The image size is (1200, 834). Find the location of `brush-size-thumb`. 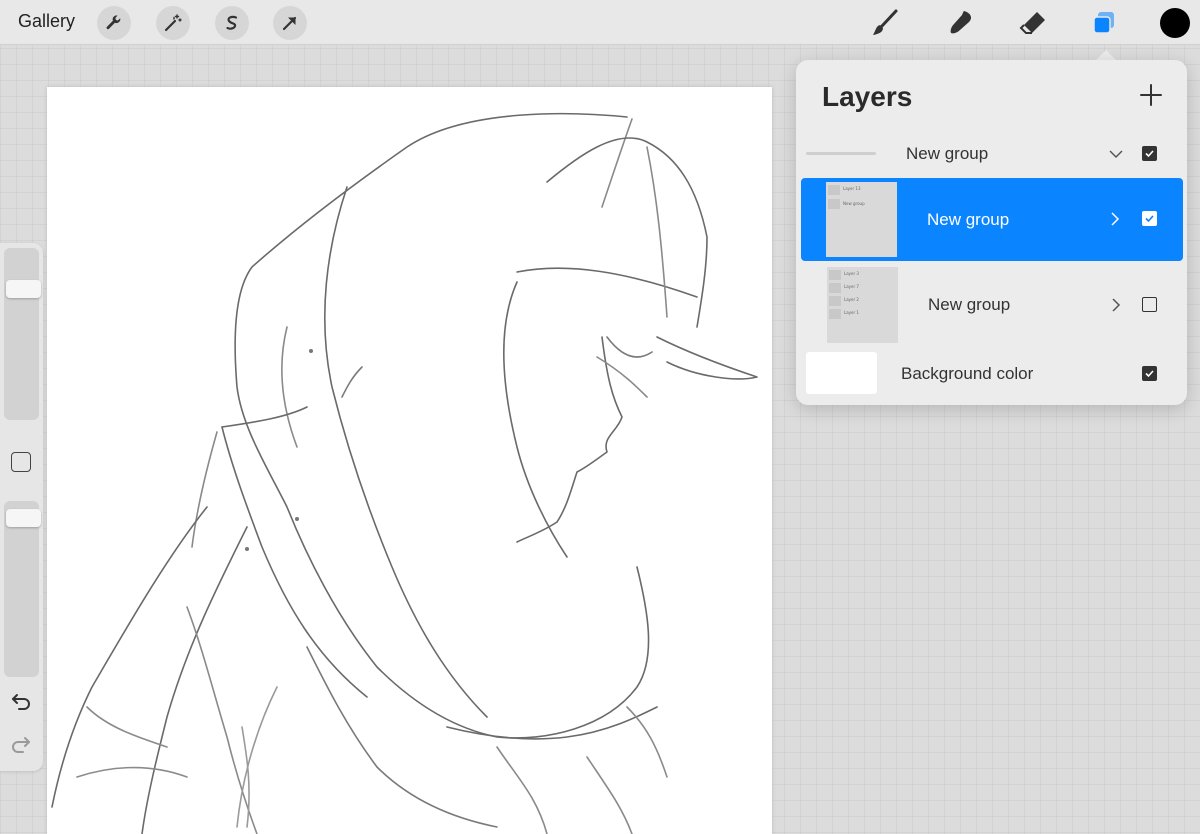

brush-size-thumb is located at coordinates (23, 289).